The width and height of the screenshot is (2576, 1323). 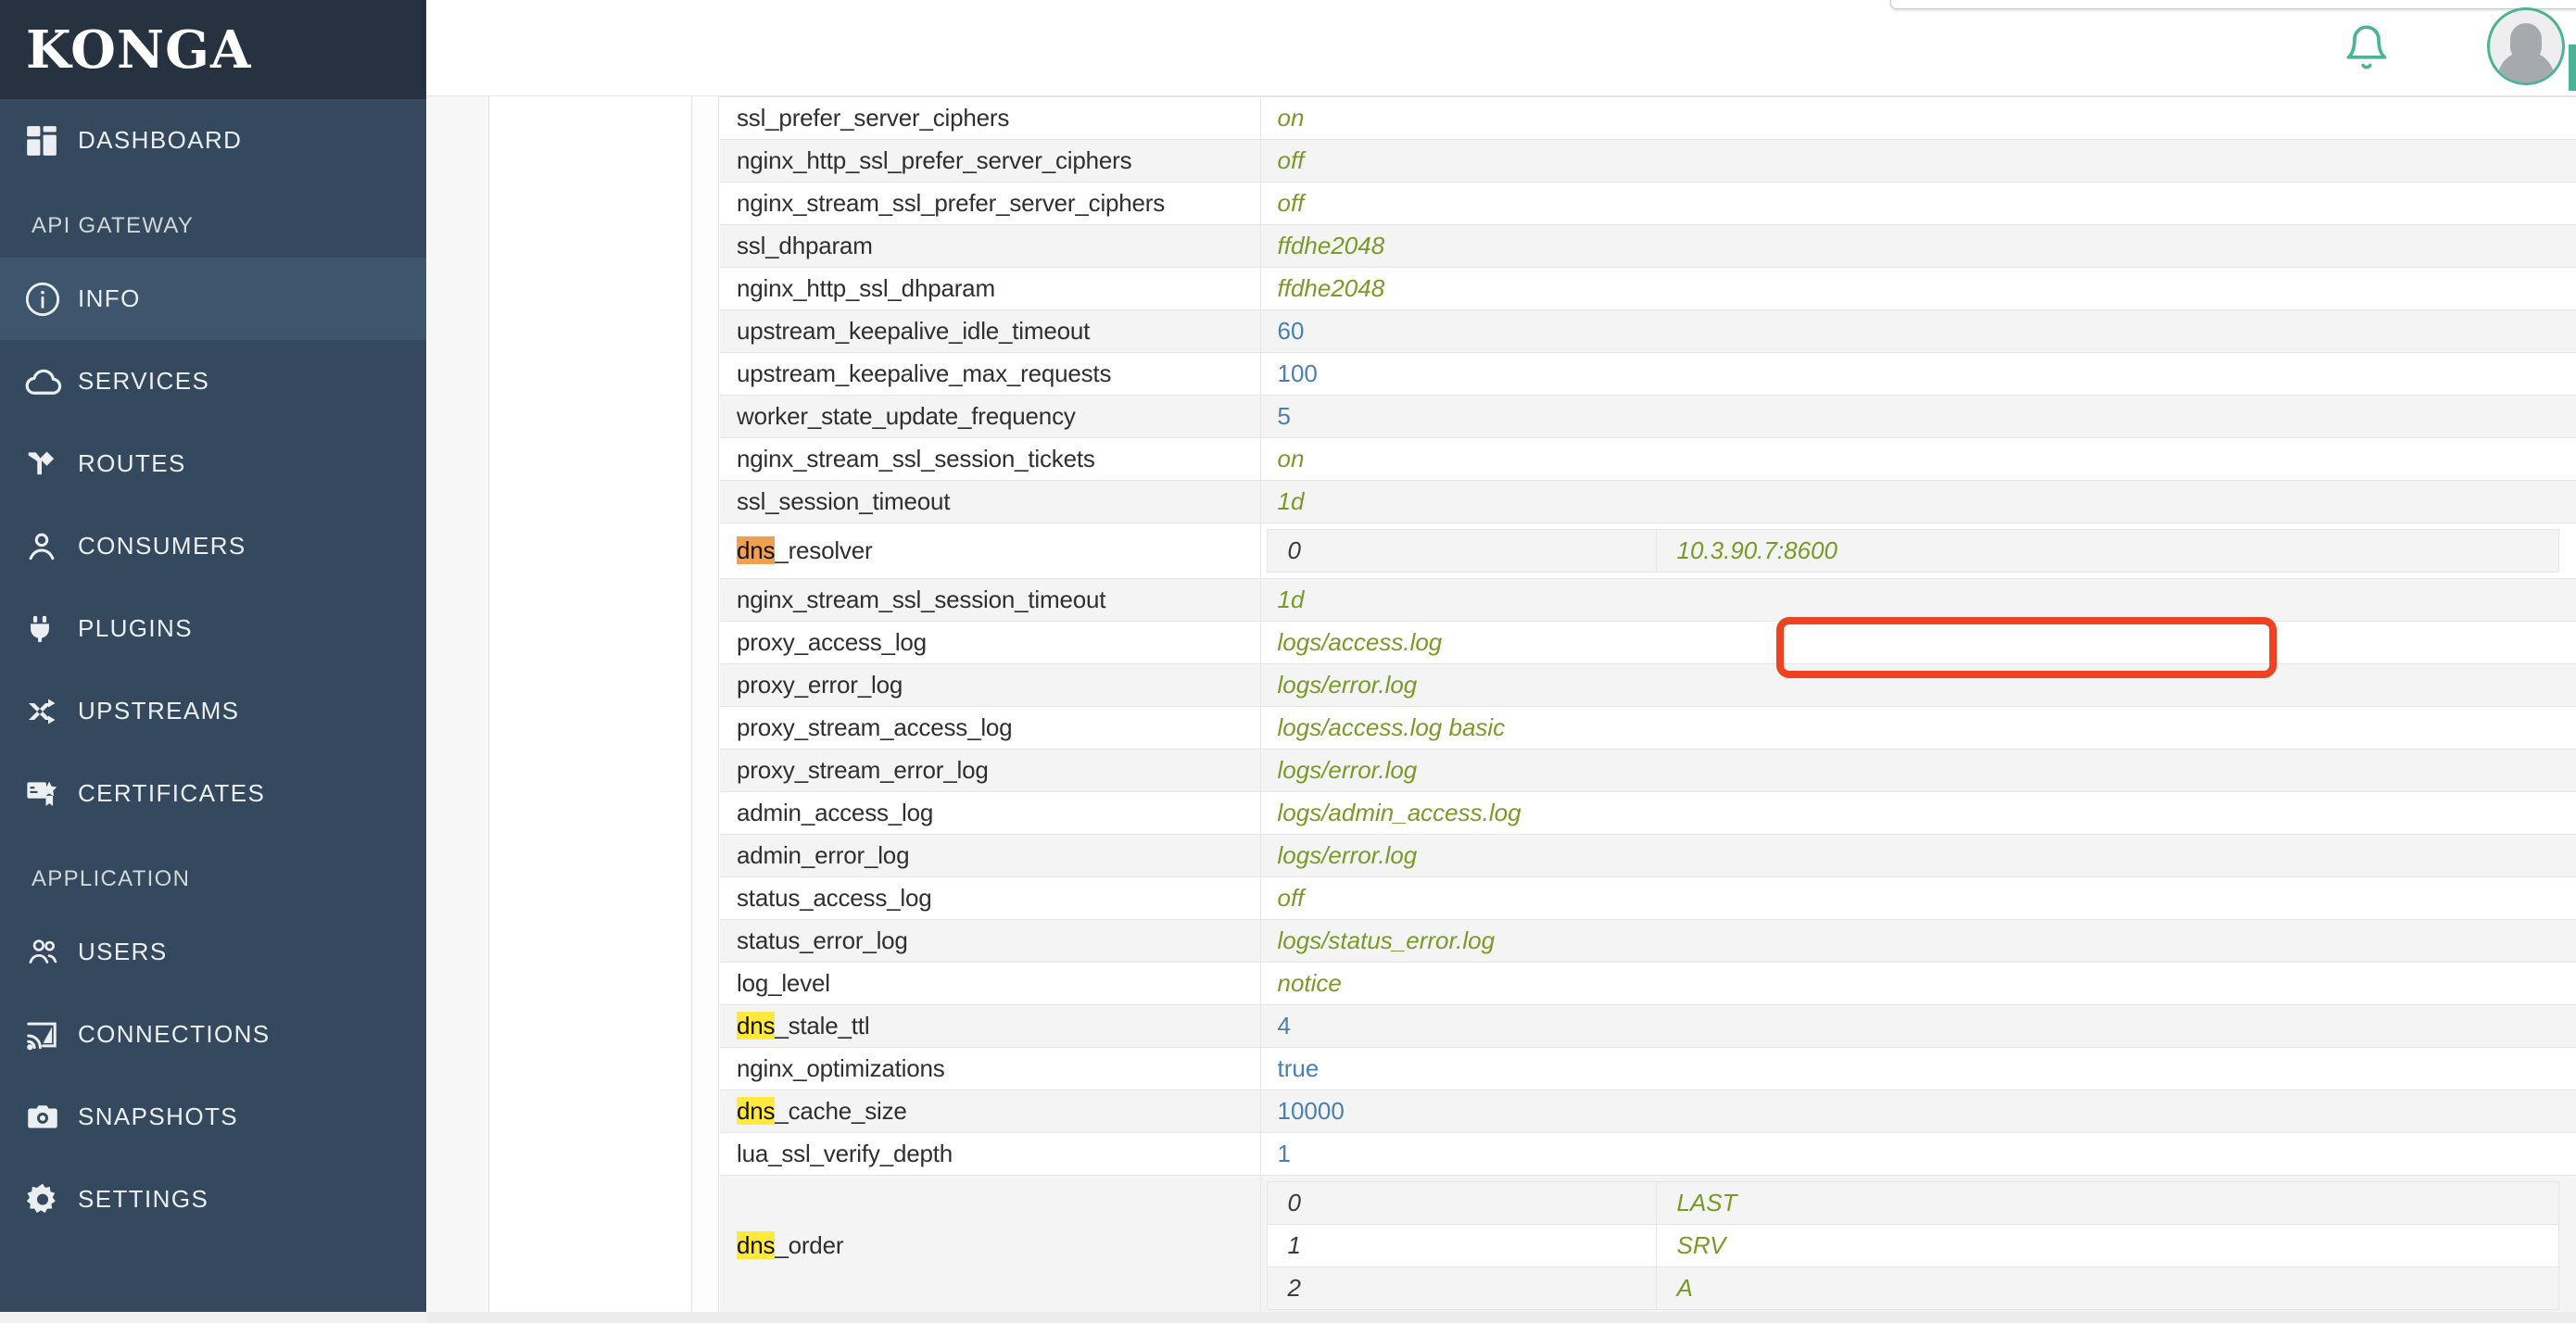 I want to click on config-value-cell: on, so click(x=1918, y=118).